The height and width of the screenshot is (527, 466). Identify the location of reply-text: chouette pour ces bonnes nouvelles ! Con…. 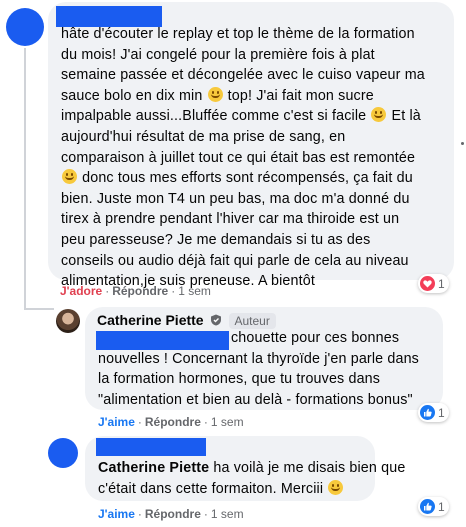
(258, 369).